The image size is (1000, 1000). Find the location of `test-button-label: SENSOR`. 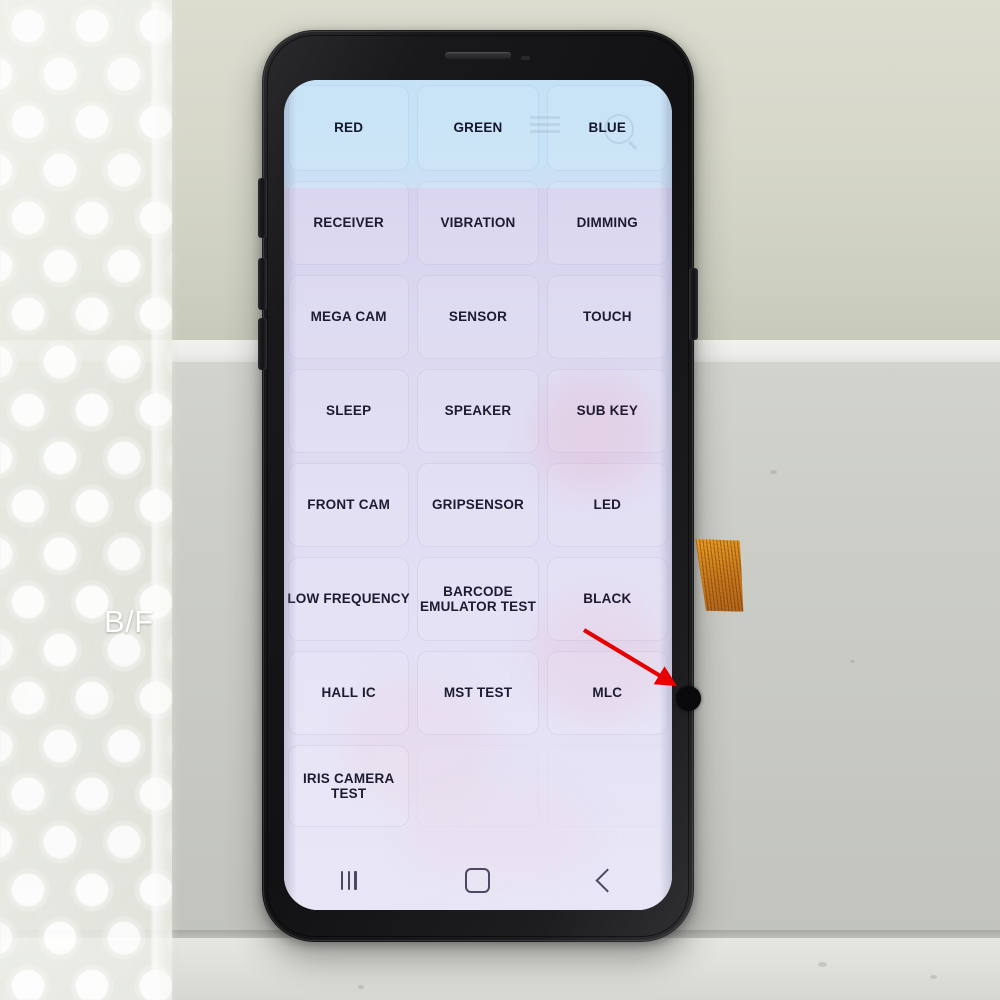

test-button-label: SENSOR is located at coordinates (478, 317).